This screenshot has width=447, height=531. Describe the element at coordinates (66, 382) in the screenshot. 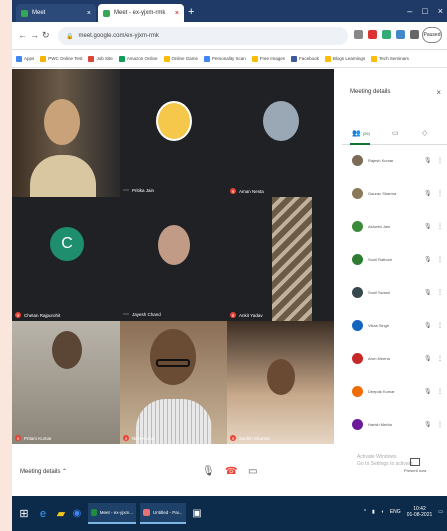

I see `participant-tile: ✕ Pritam Kumar` at that location.